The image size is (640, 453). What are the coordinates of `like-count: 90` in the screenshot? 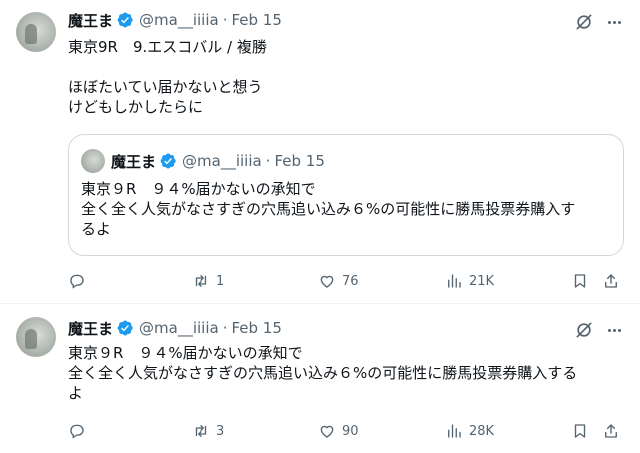 It's located at (350, 431).